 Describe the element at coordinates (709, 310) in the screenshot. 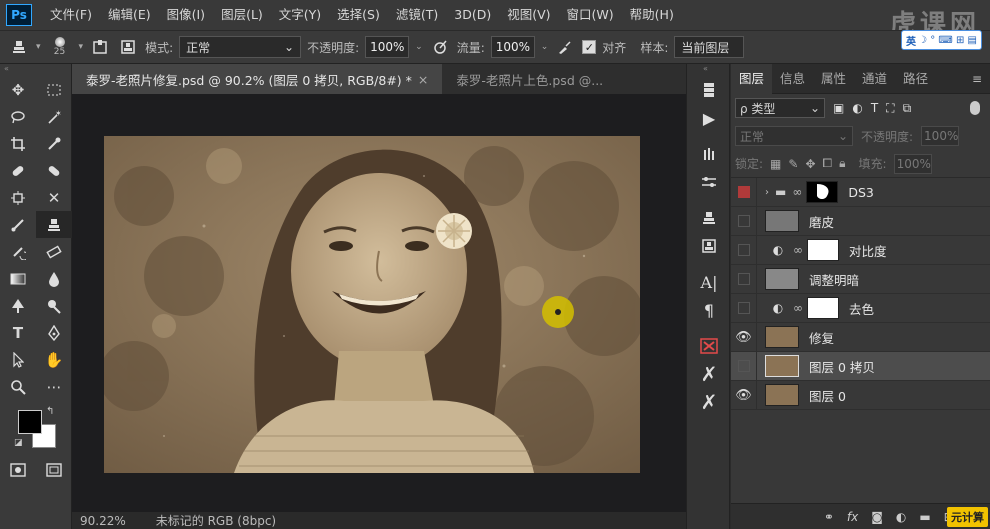

I see `paragraph-panel-icon: ¶` at that location.